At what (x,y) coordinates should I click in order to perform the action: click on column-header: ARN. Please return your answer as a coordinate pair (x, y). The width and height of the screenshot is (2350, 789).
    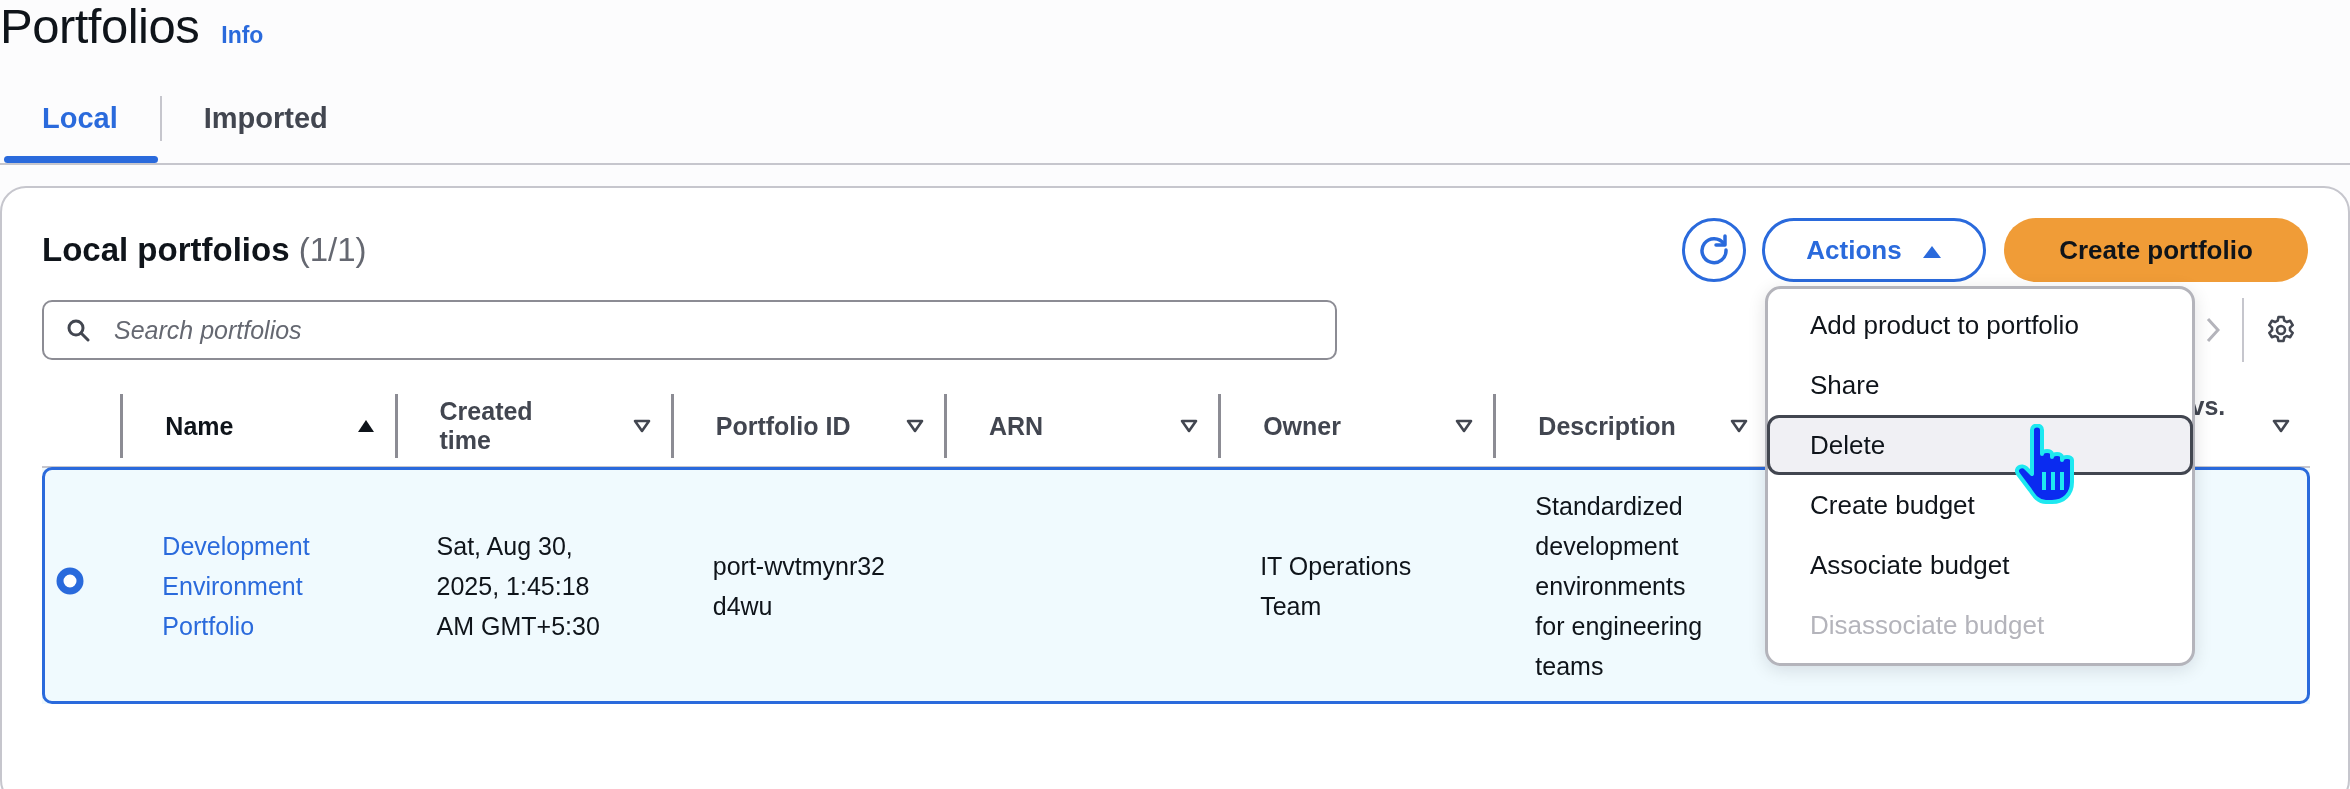
    Looking at the image, I should click on (1081, 426).